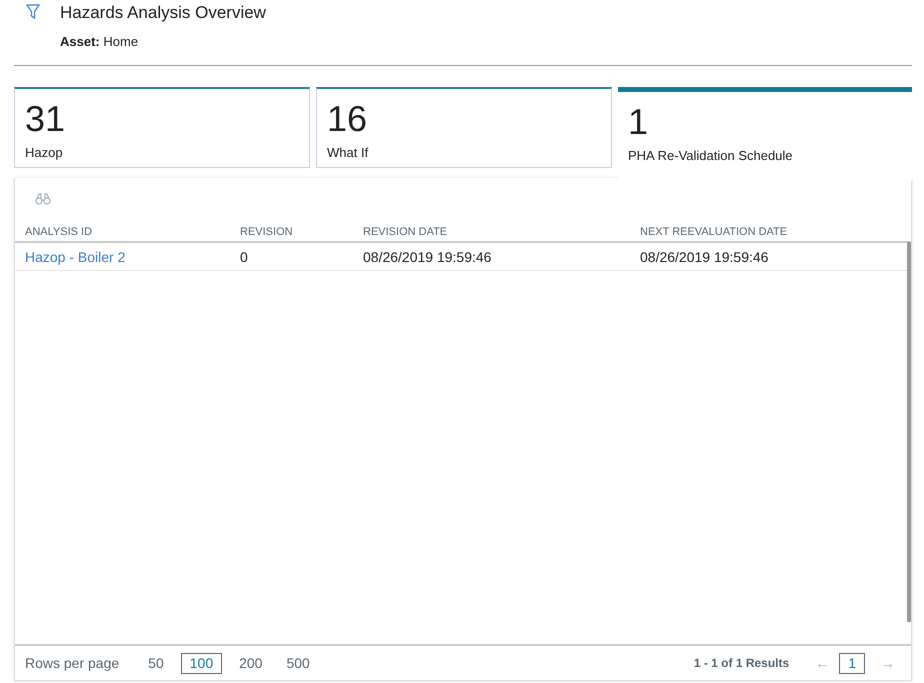  Describe the element at coordinates (775, 232) in the screenshot. I see `column-header: NEXT REEVALUATION DATE` at that location.